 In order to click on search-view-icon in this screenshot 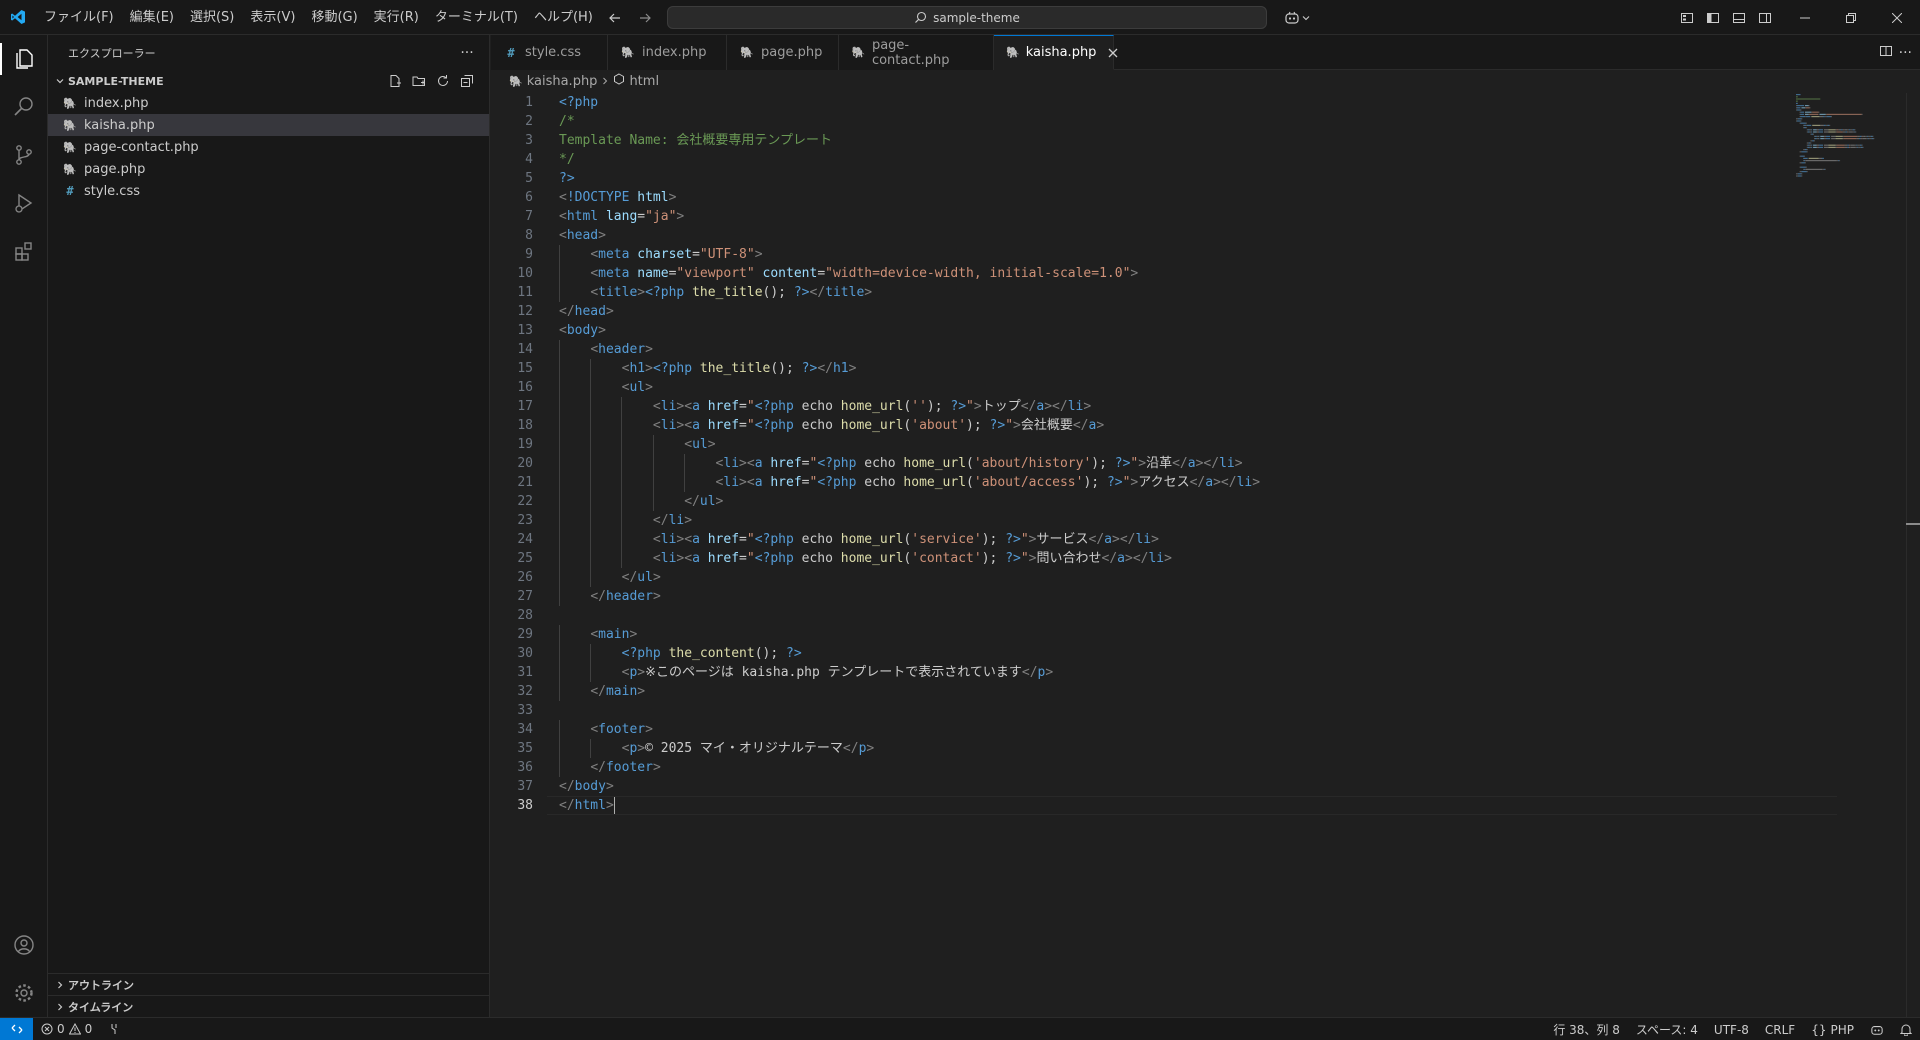, I will do `click(24, 107)`.